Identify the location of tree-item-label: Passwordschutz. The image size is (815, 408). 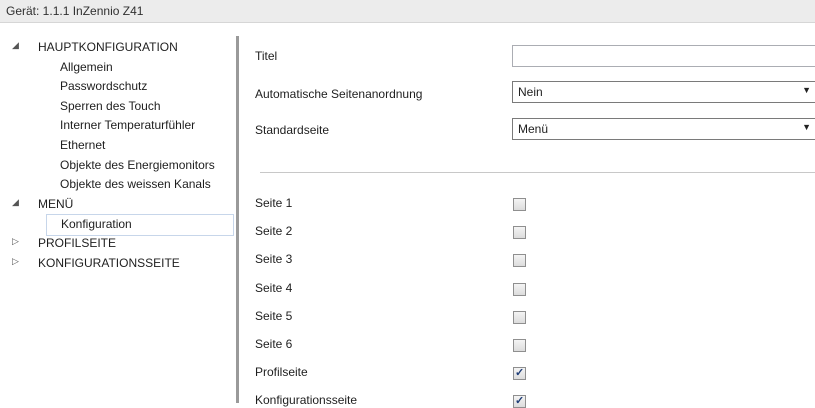
(104, 86).